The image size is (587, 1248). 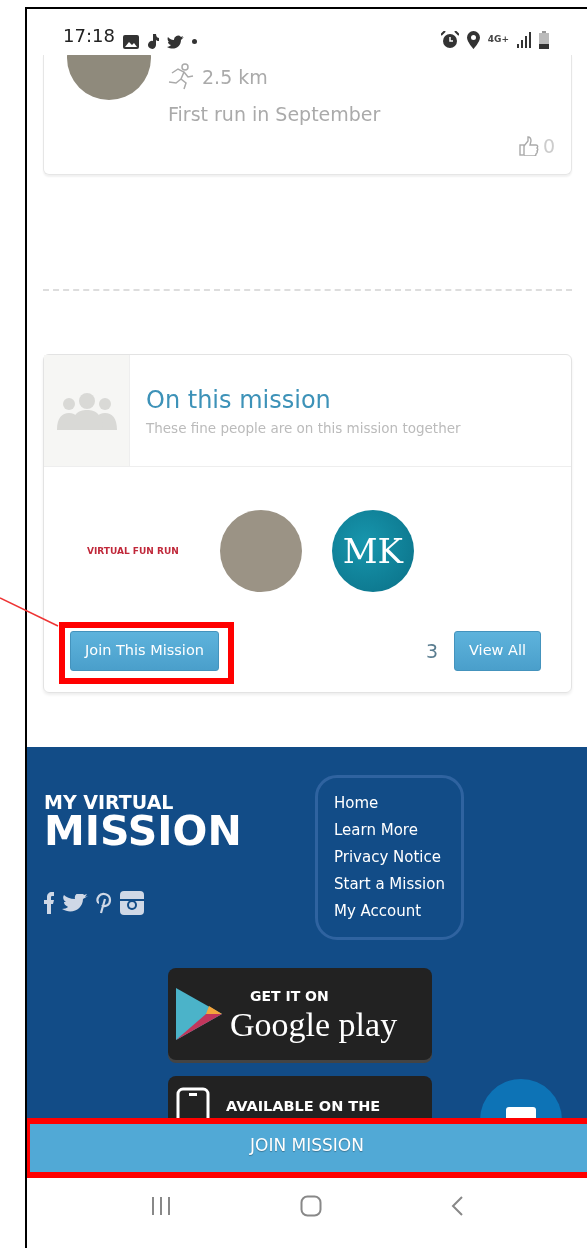 I want to click on team-logo: VIRTUAL FUN RUN, so click(x=133, y=551).